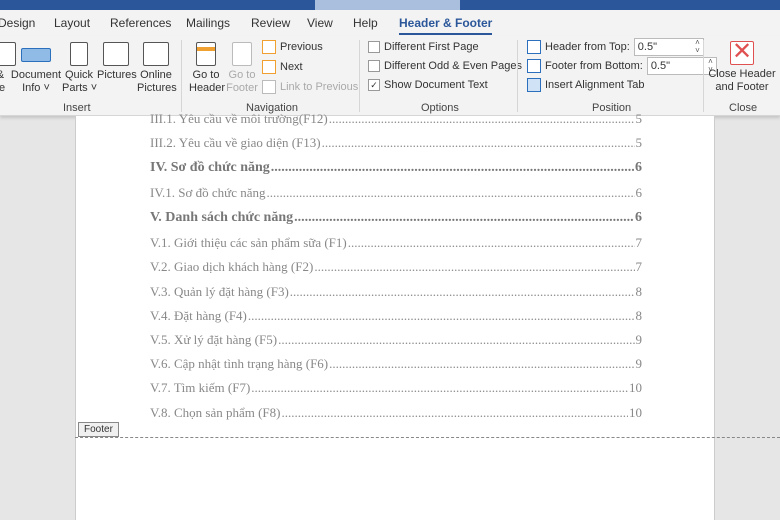 The image size is (780, 520). What do you see at coordinates (72, 23) in the screenshot?
I see `tab-layout: Layout` at bounding box center [72, 23].